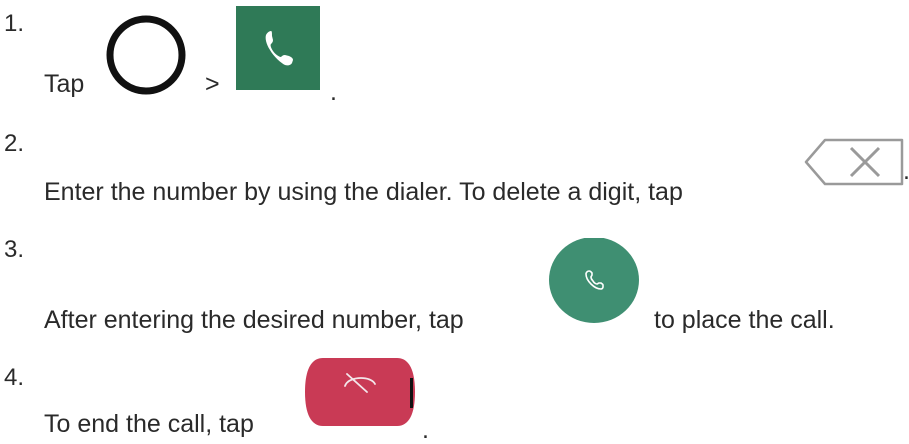 The image size is (909, 444). I want to click on step-1-number: 1., so click(14, 23).